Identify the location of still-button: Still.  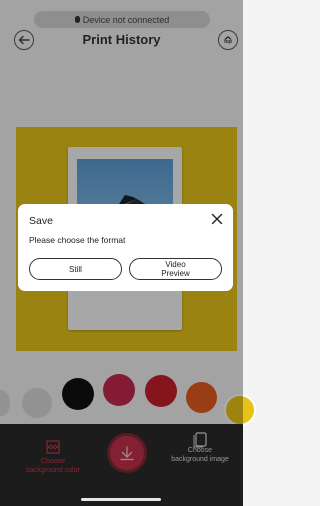
(75, 269).